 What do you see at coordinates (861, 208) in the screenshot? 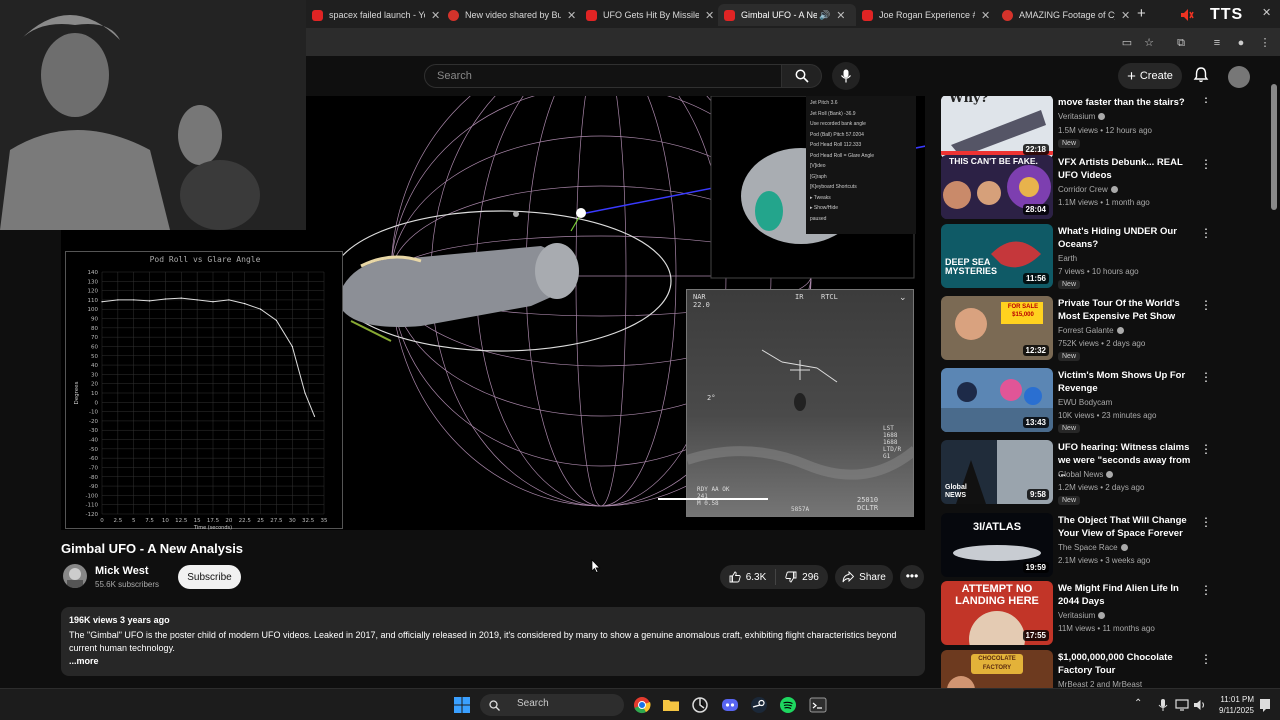
I see `setting-row: ▸ Show/Hide` at bounding box center [861, 208].